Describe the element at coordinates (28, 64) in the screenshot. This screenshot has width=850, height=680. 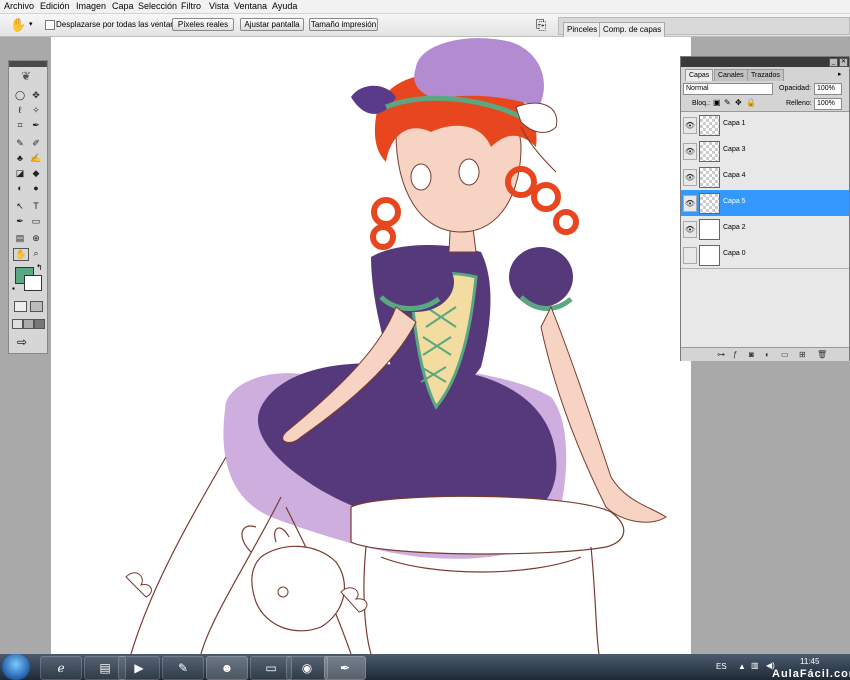
I see `toolbox-header` at that location.